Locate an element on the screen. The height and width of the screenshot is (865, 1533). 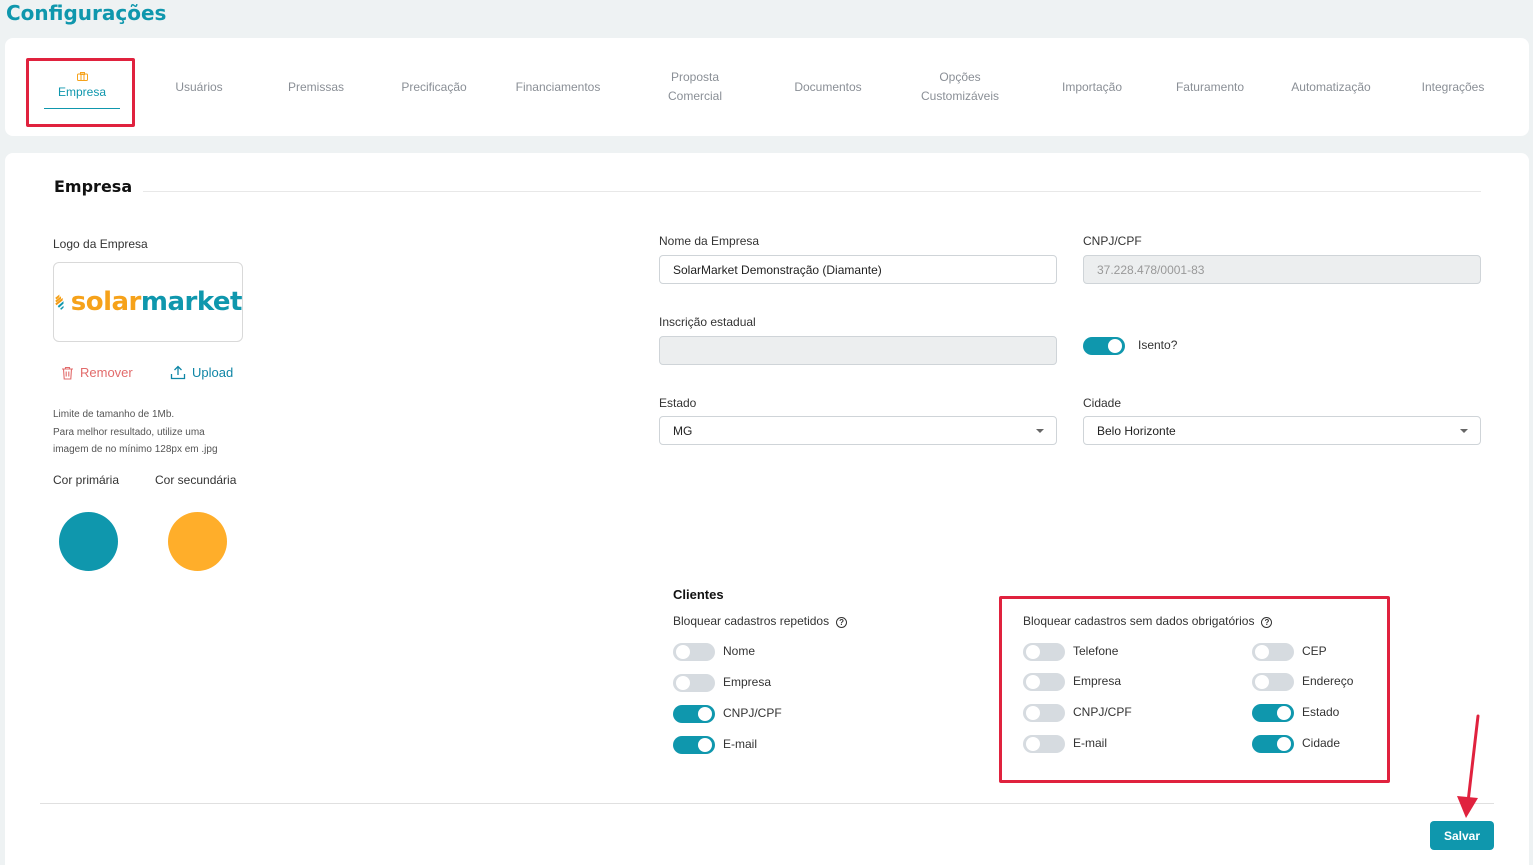
tab-label: Usuários is located at coordinates (199, 86).